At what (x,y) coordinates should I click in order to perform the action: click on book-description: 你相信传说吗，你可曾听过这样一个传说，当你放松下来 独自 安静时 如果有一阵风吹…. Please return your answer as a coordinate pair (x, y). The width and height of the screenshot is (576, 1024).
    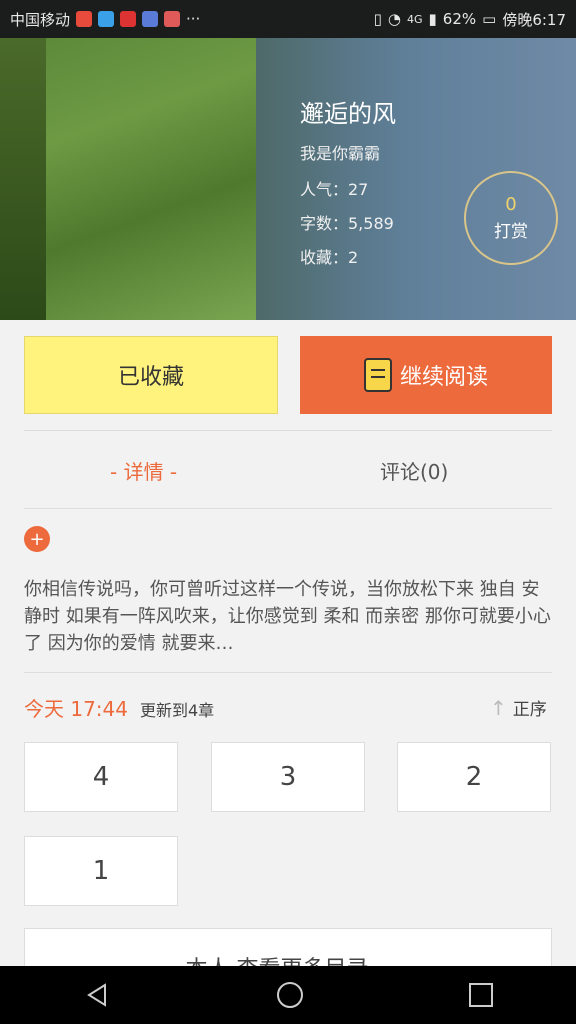
    Looking at the image, I should click on (287, 616).